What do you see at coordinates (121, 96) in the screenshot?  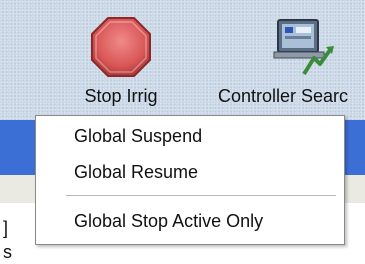 I see `stop-irrig-label: Stop Irrig` at bounding box center [121, 96].